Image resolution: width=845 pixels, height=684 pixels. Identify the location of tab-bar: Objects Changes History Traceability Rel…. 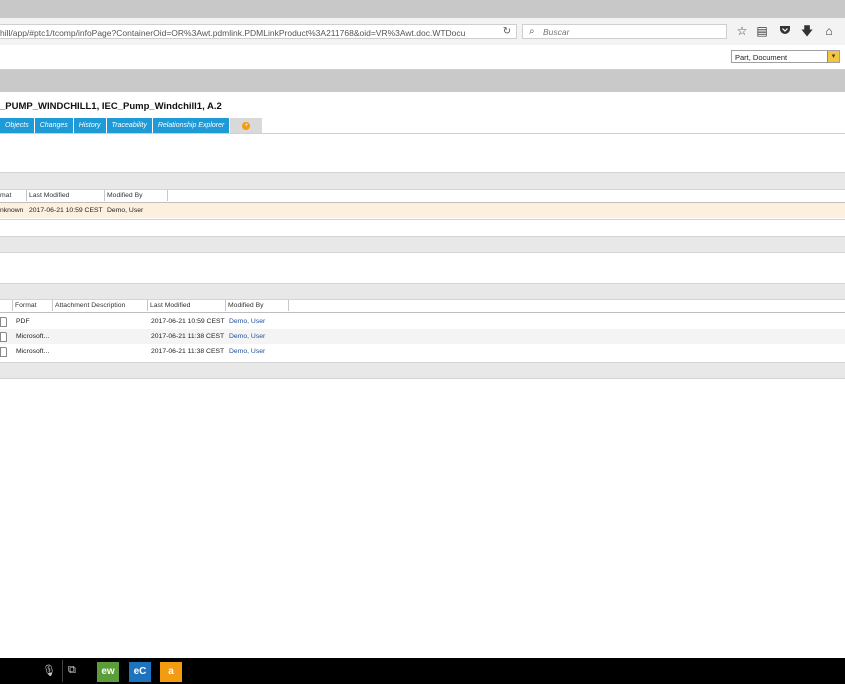
(131, 125).